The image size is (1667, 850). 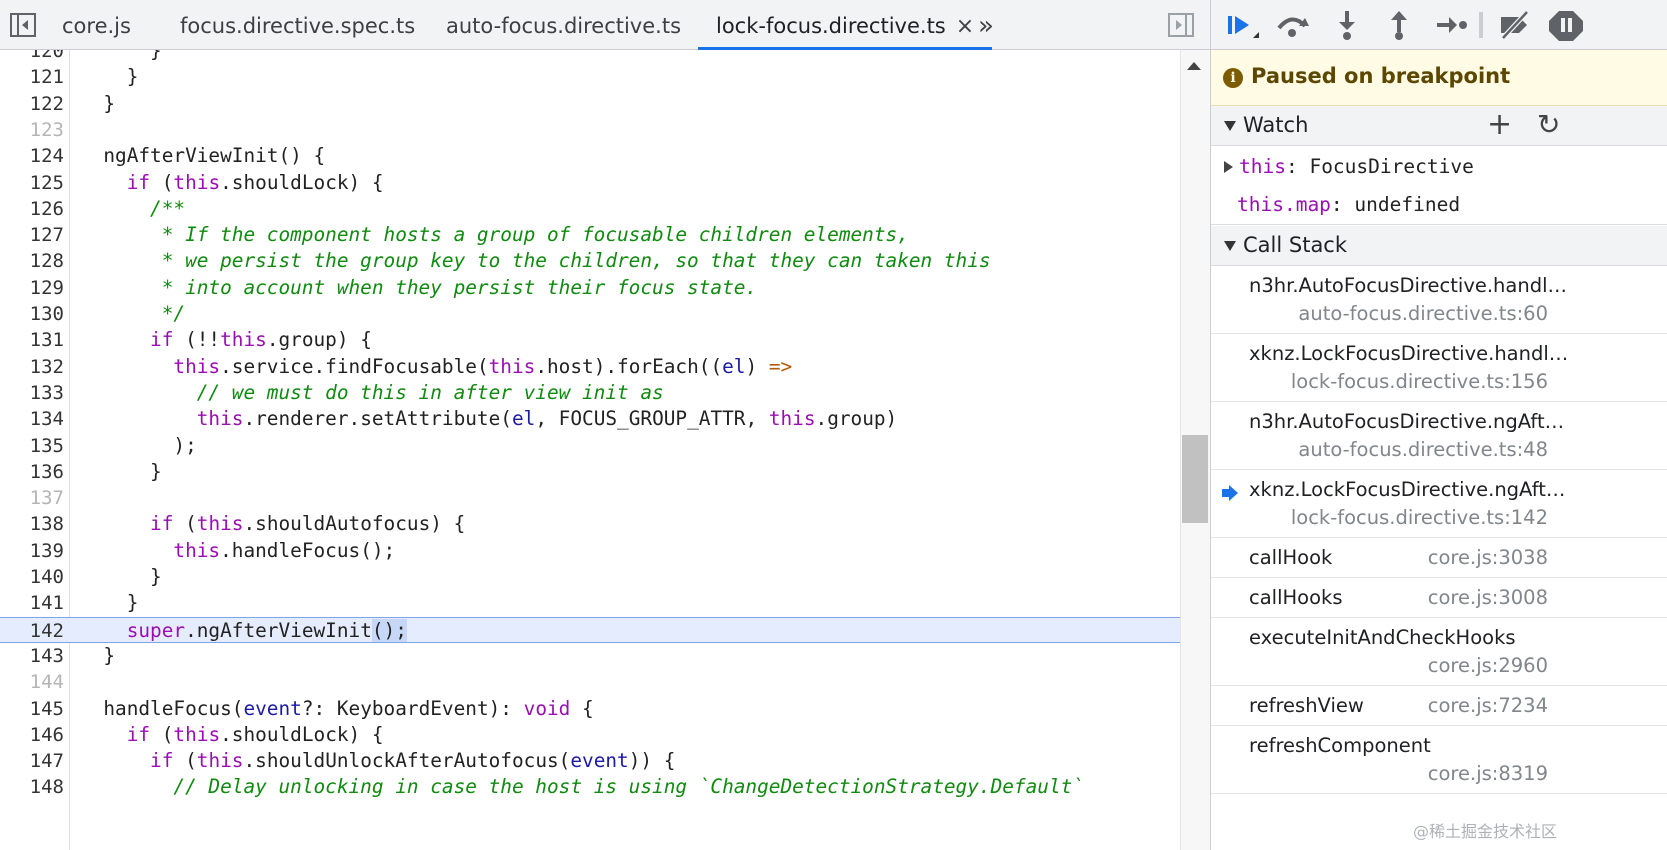 I want to click on line-number: 145, so click(x=32, y=709).